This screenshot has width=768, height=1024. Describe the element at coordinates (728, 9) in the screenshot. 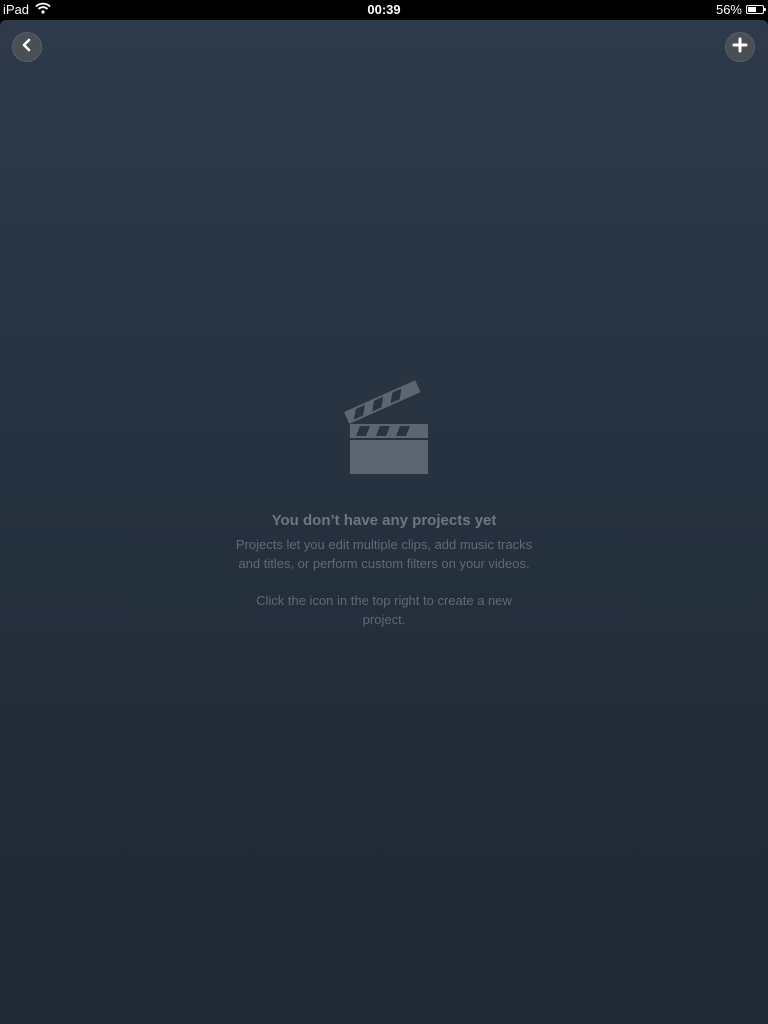

I see `battery-percent: 56%` at that location.